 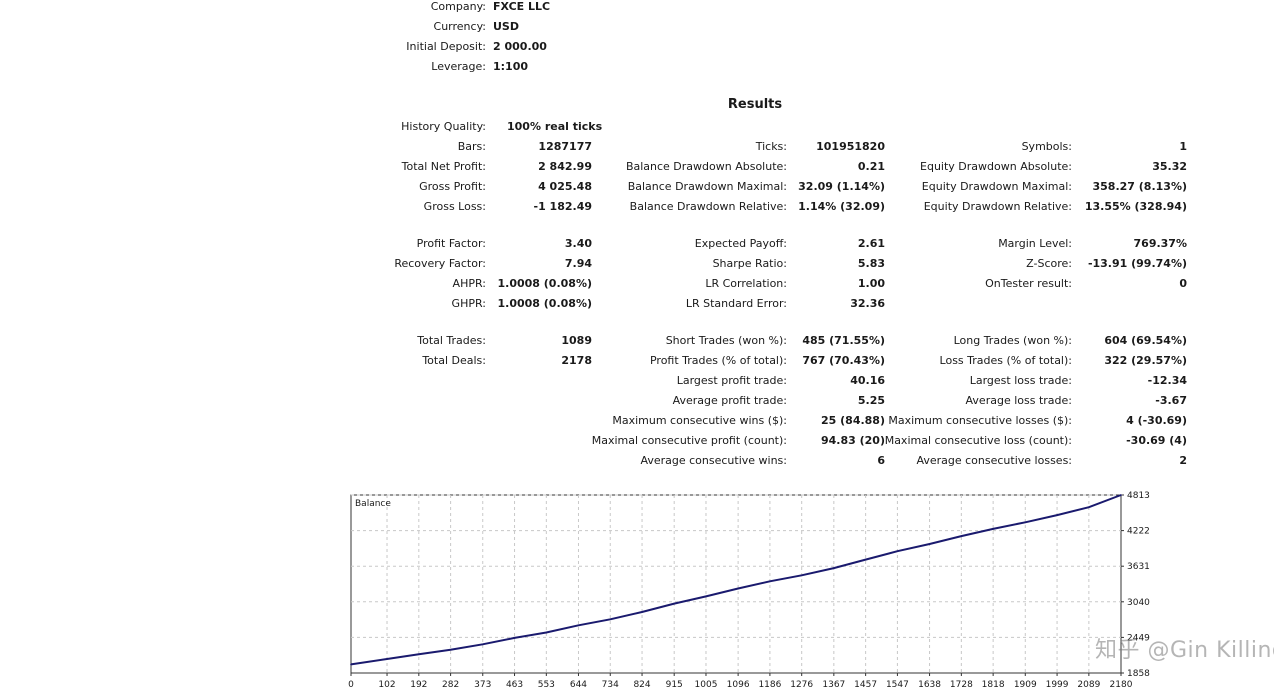 What do you see at coordinates (929, 685) in the screenshot?
I see `x-tick-label: 1638` at bounding box center [929, 685].